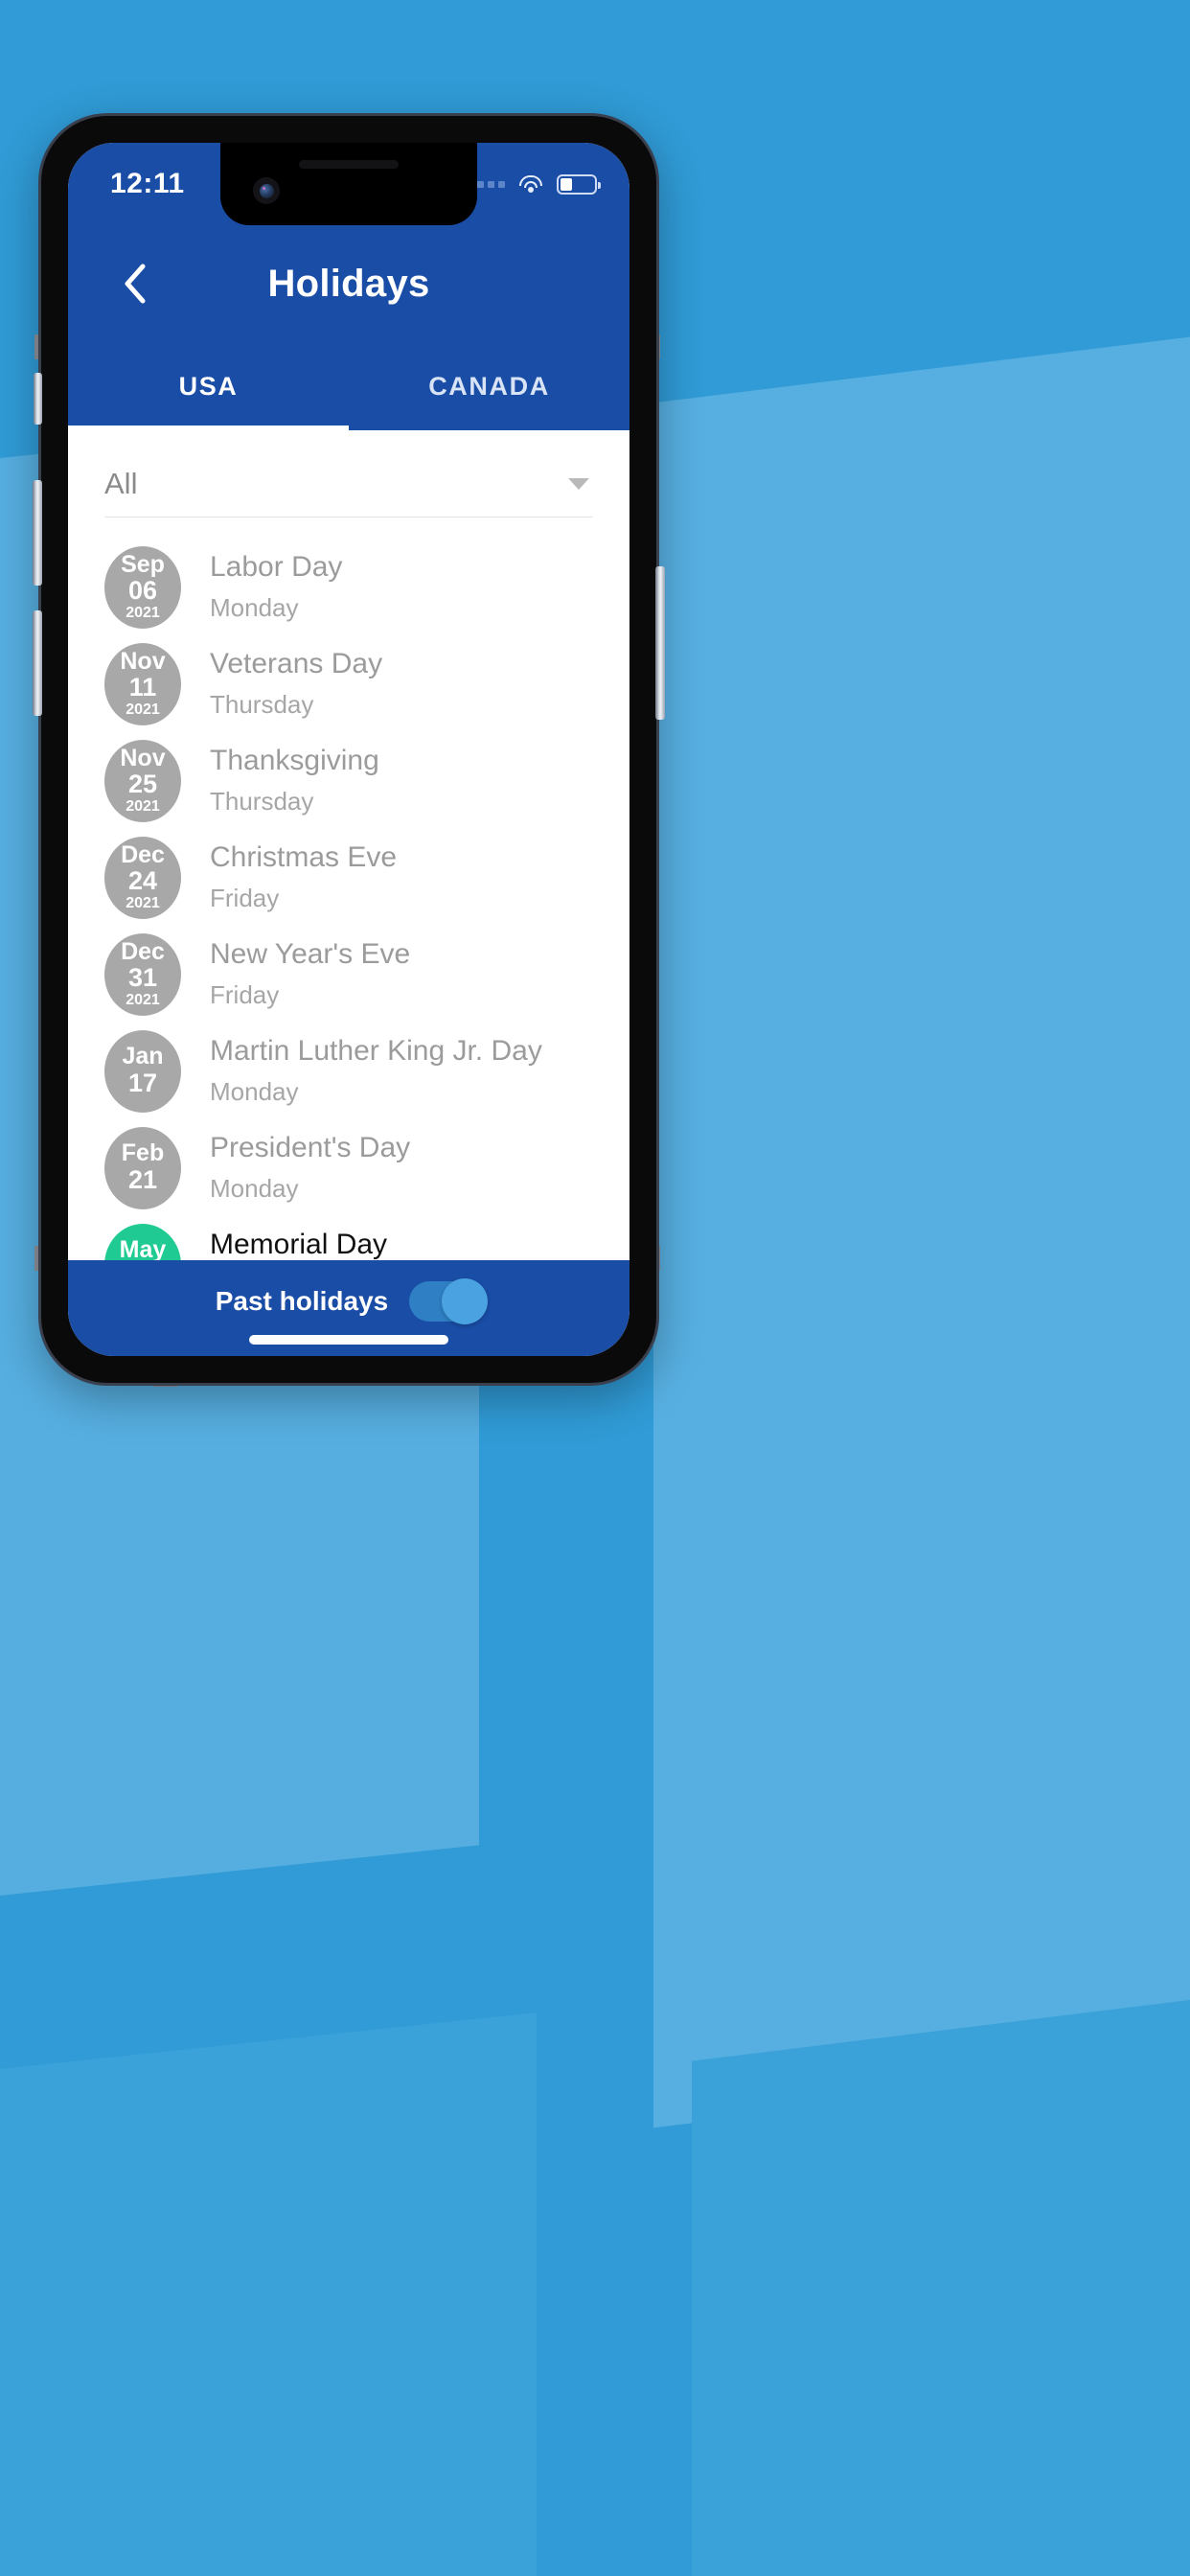 Image resolution: width=1190 pixels, height=2576 pixels. I want to click on badge-month: May, so click(143, 1248).